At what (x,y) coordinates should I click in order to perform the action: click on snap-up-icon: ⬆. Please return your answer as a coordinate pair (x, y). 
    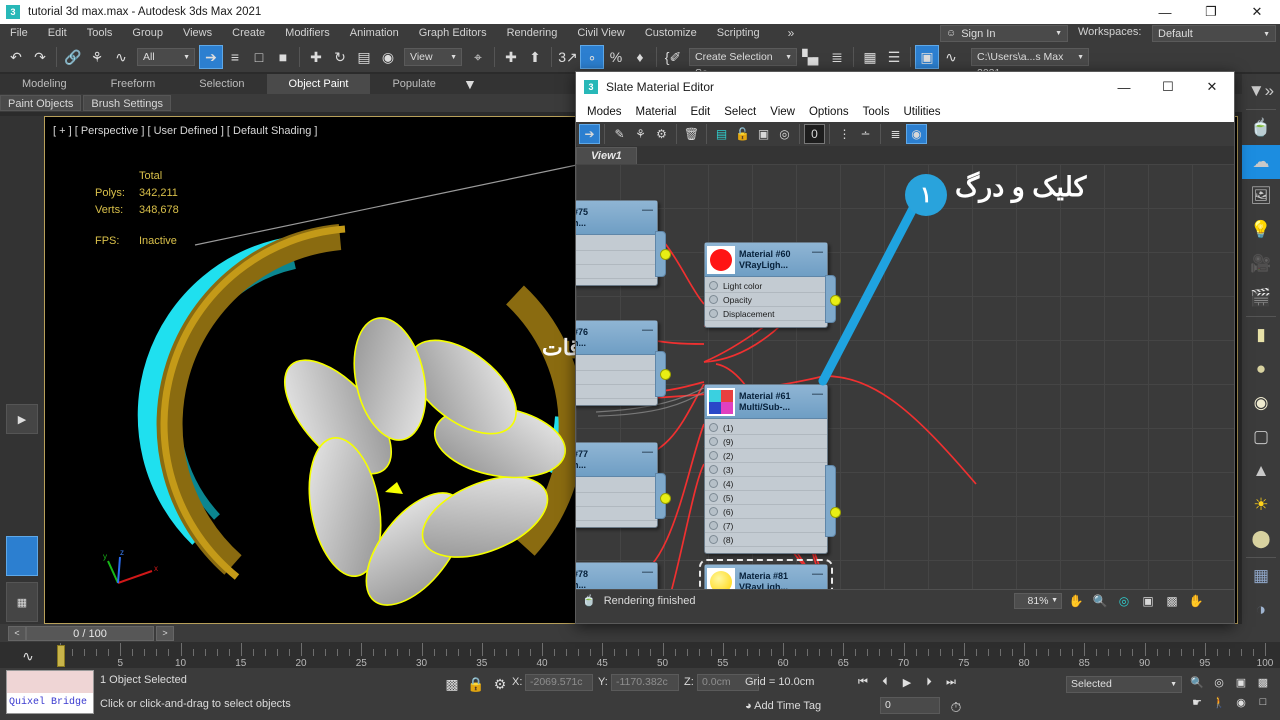
    Looking at the image, I should click on (535, 57).